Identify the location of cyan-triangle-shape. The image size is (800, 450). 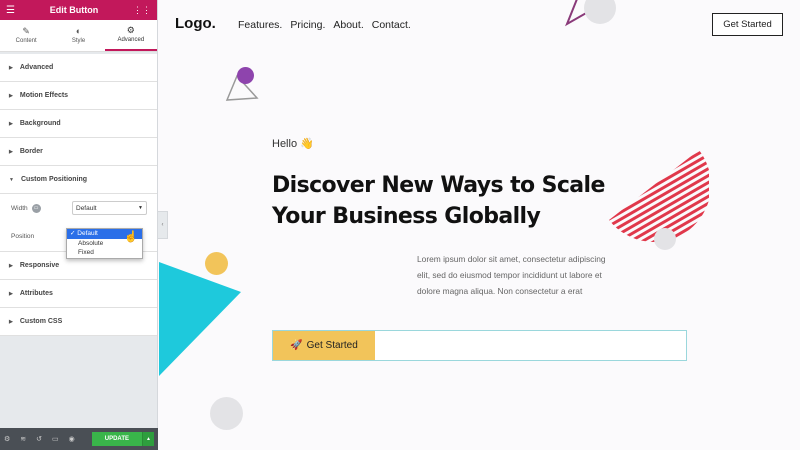
(200, 319).